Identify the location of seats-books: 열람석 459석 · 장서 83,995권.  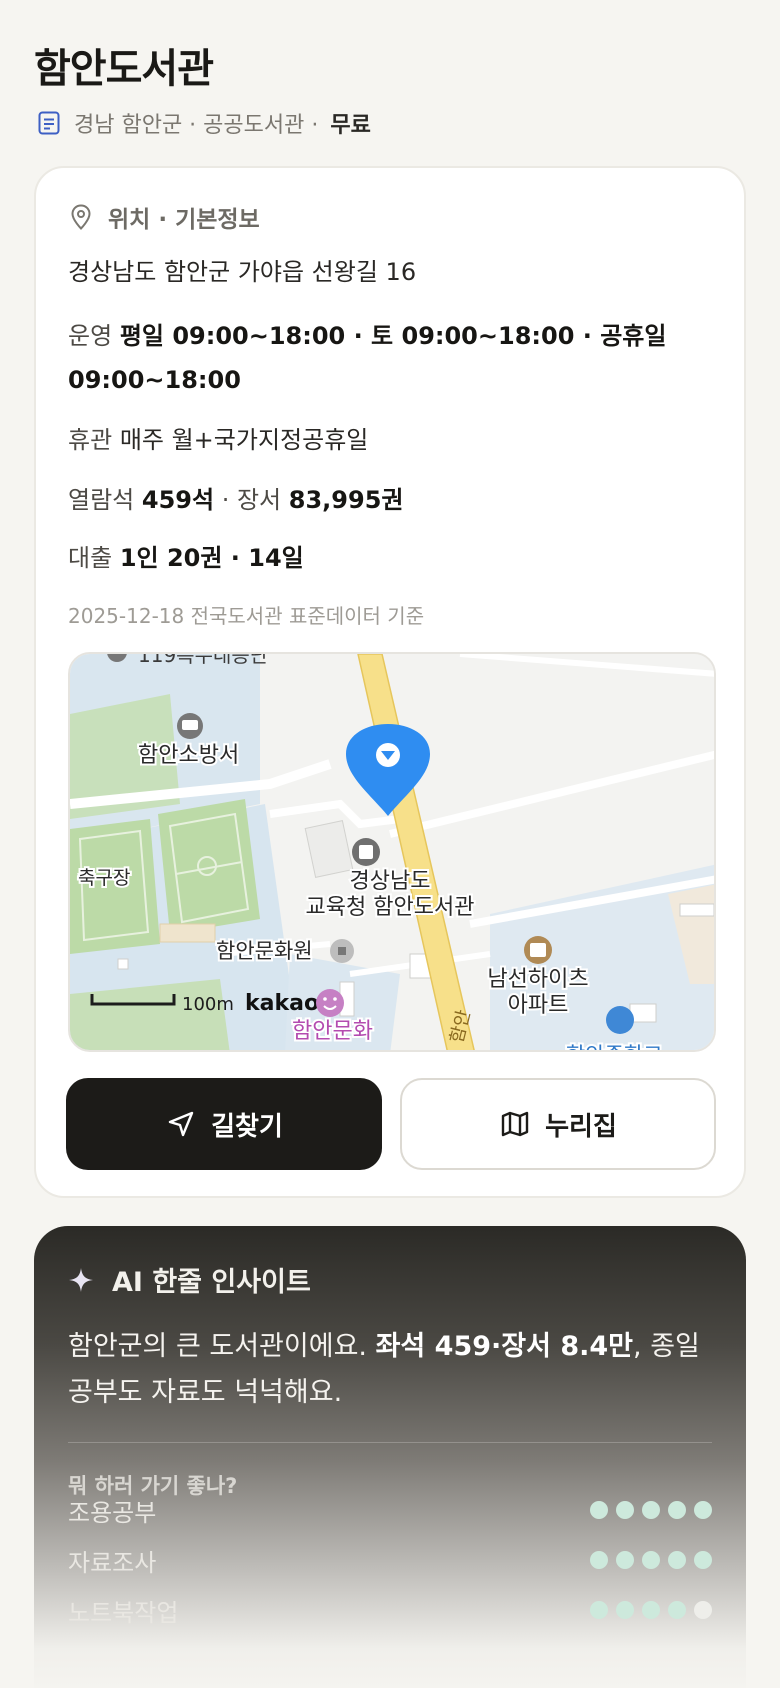
(235, 500).